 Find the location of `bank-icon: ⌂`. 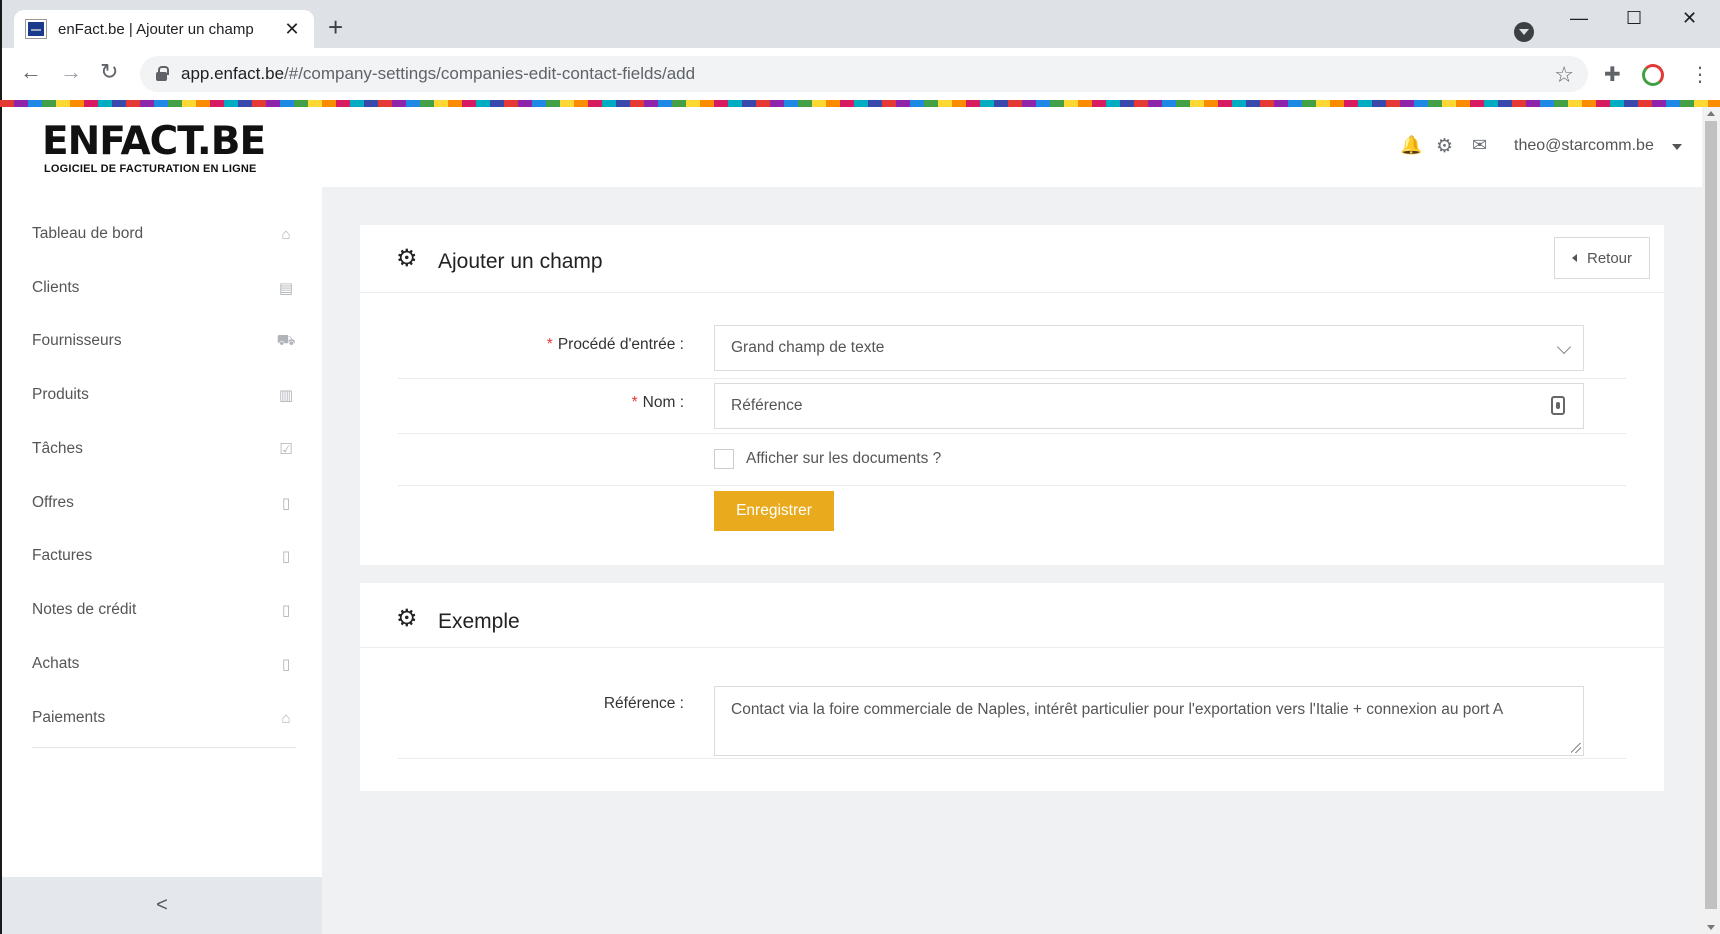

bank-icon: ⌂ is located at coordinates (286, 718).